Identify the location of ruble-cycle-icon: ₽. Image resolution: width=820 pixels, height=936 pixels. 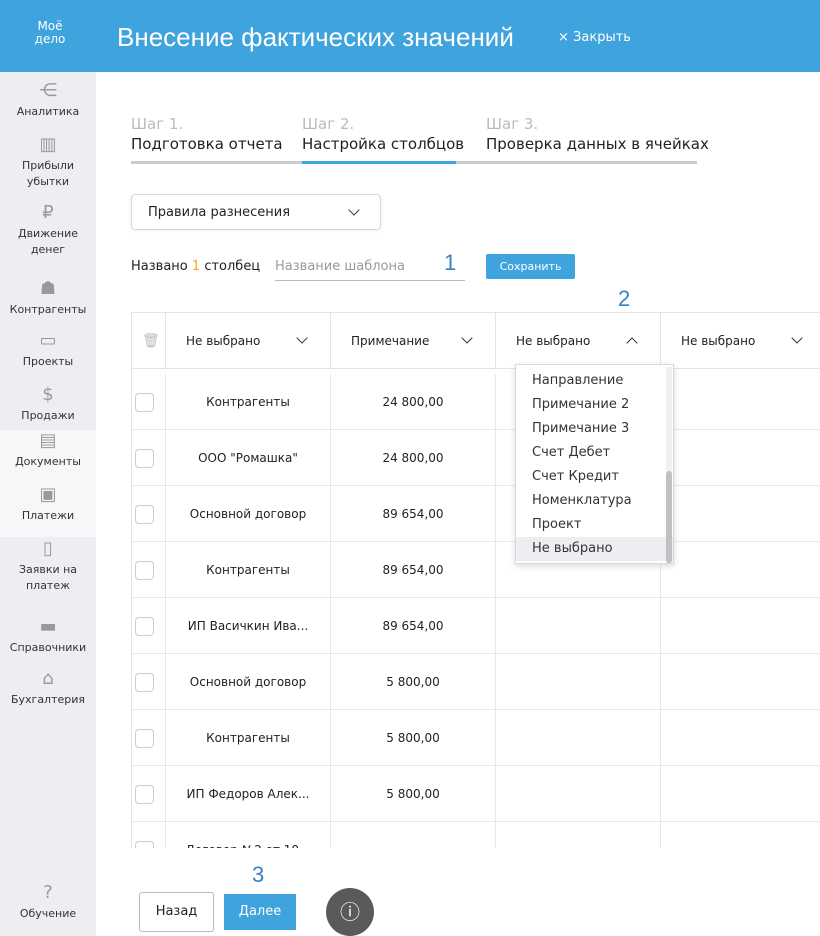
(48, 212).